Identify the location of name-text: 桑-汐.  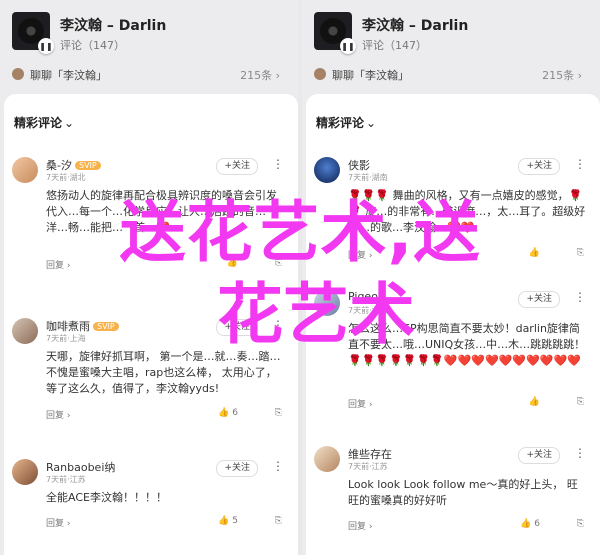
(59, 165).